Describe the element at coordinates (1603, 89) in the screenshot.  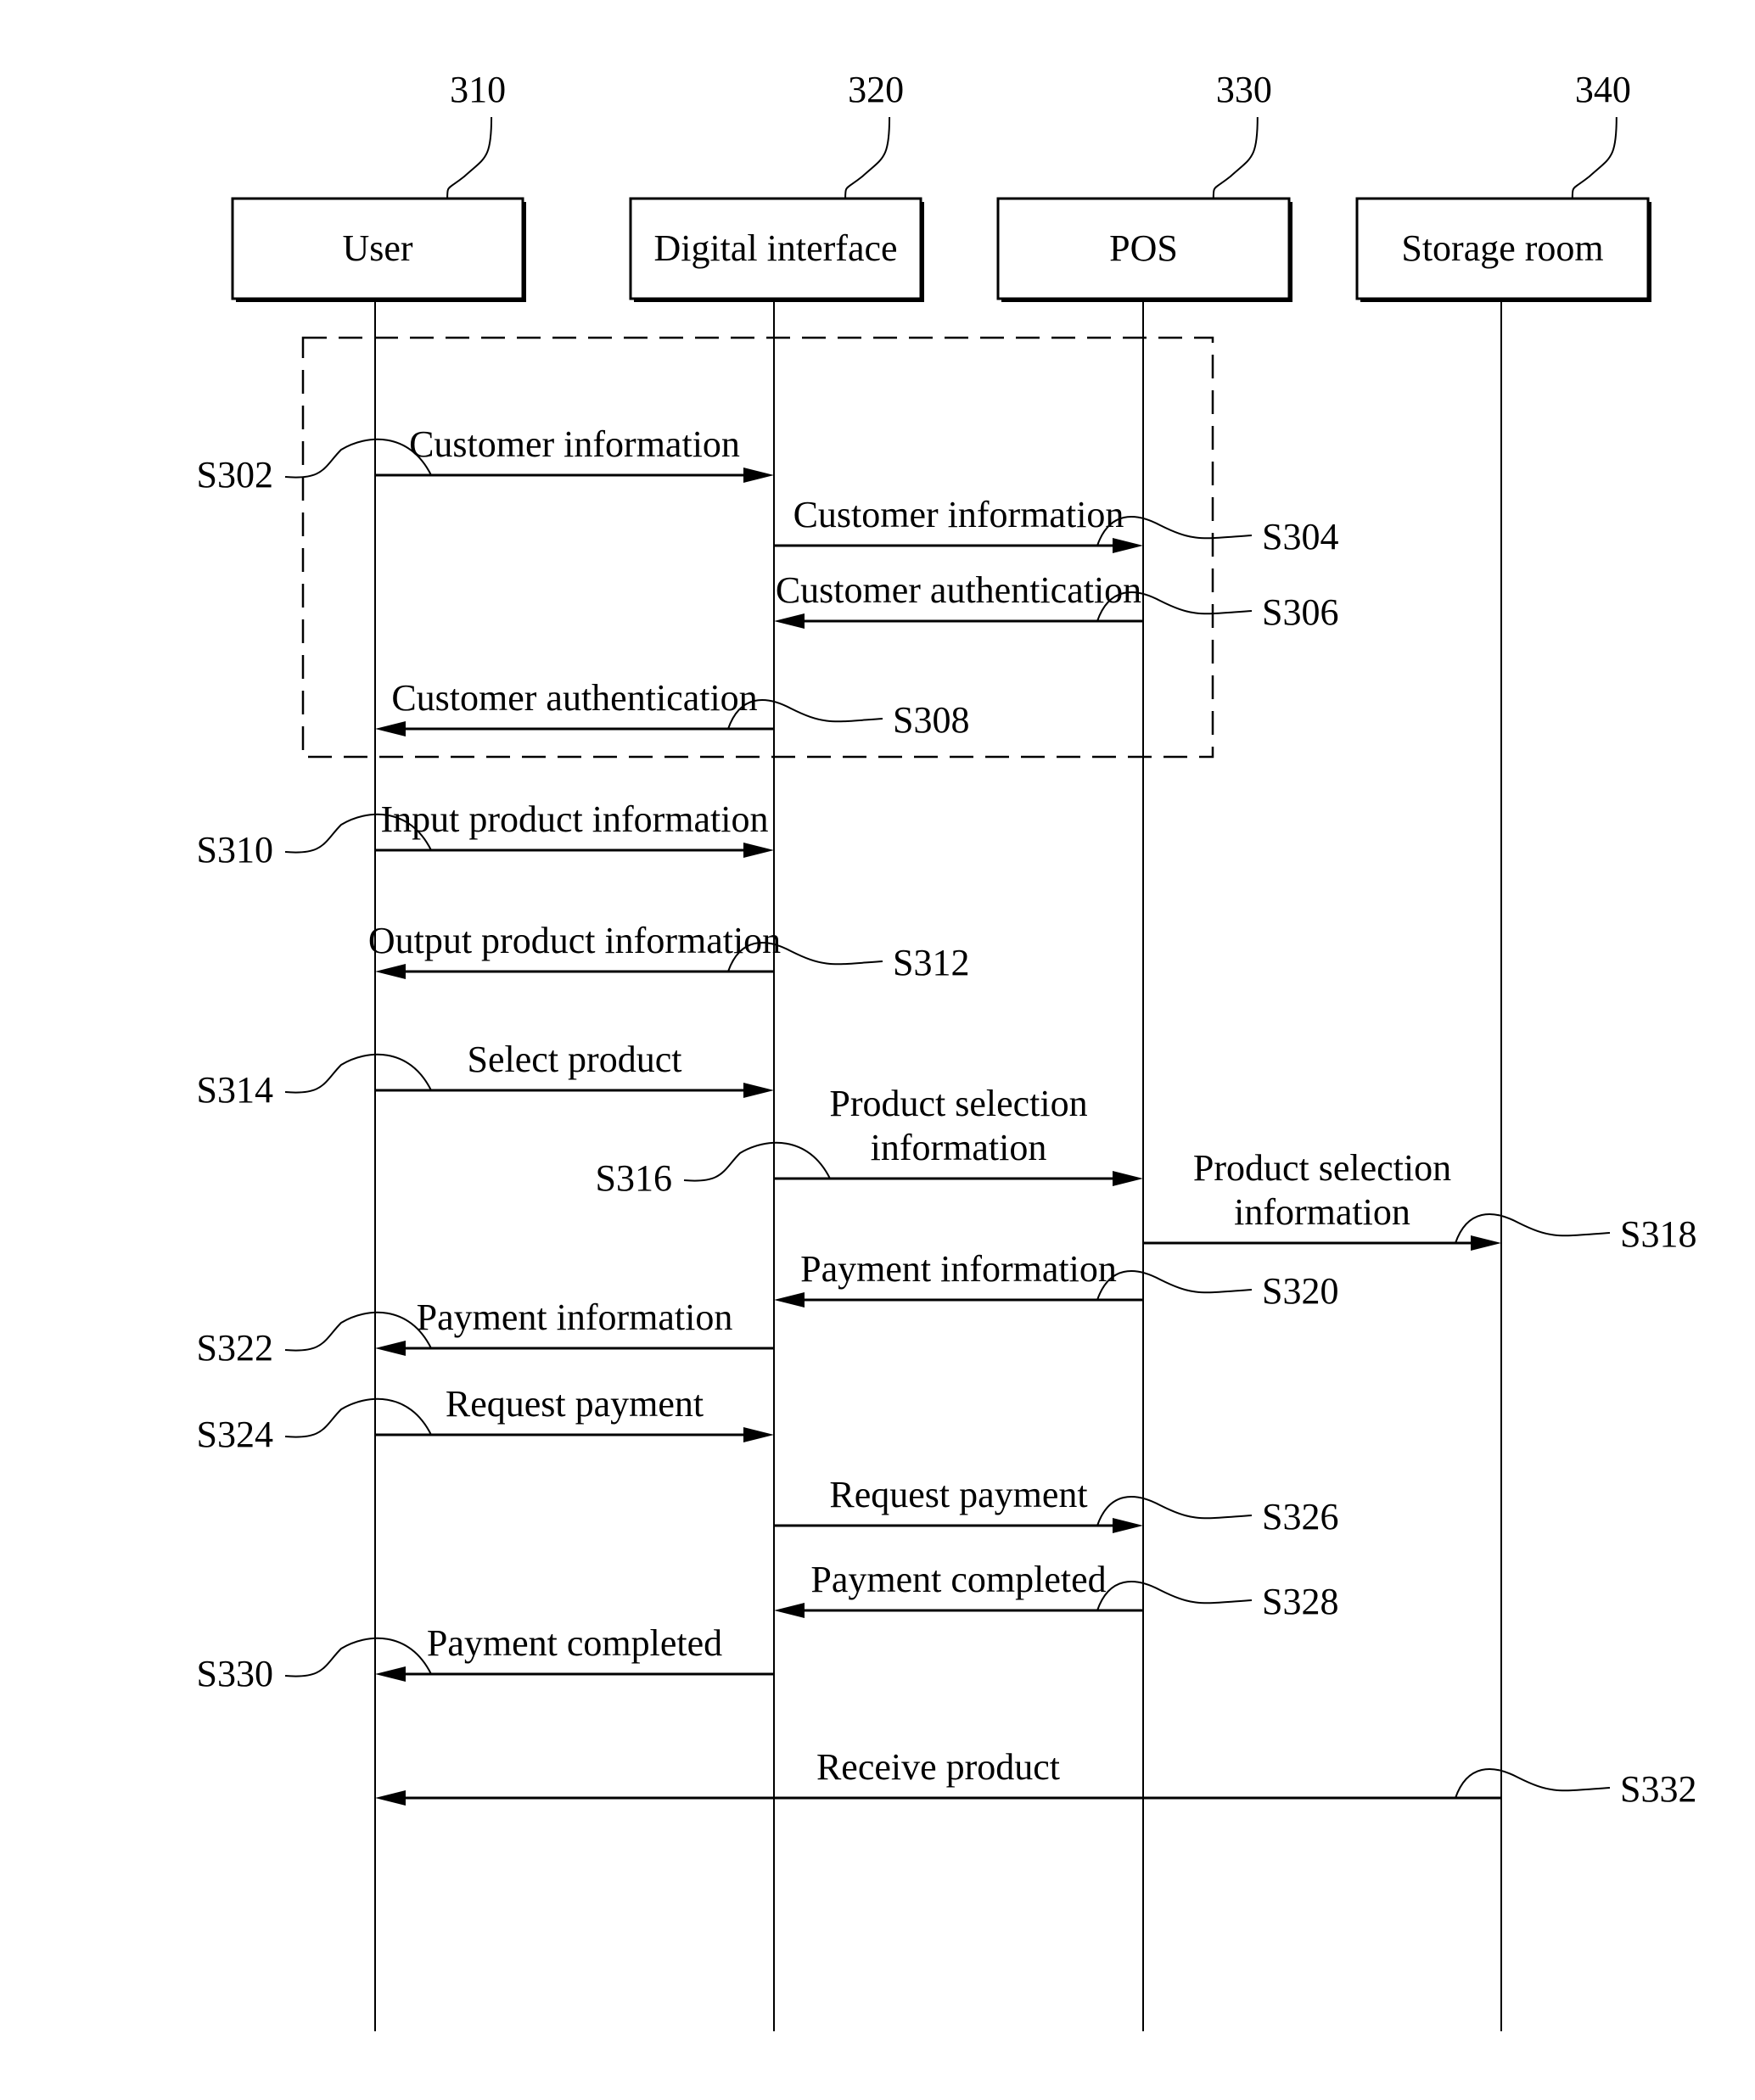
I see `participant-ref-number: 340` at that location.